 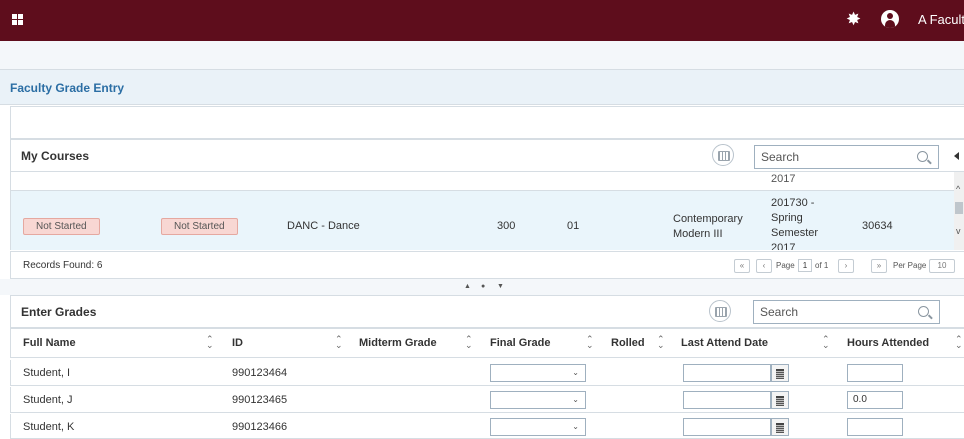 What do you see at coordinates (742, 266) in the screenshot?
I see `first-page-button: «` at bounding box center [742, 266].